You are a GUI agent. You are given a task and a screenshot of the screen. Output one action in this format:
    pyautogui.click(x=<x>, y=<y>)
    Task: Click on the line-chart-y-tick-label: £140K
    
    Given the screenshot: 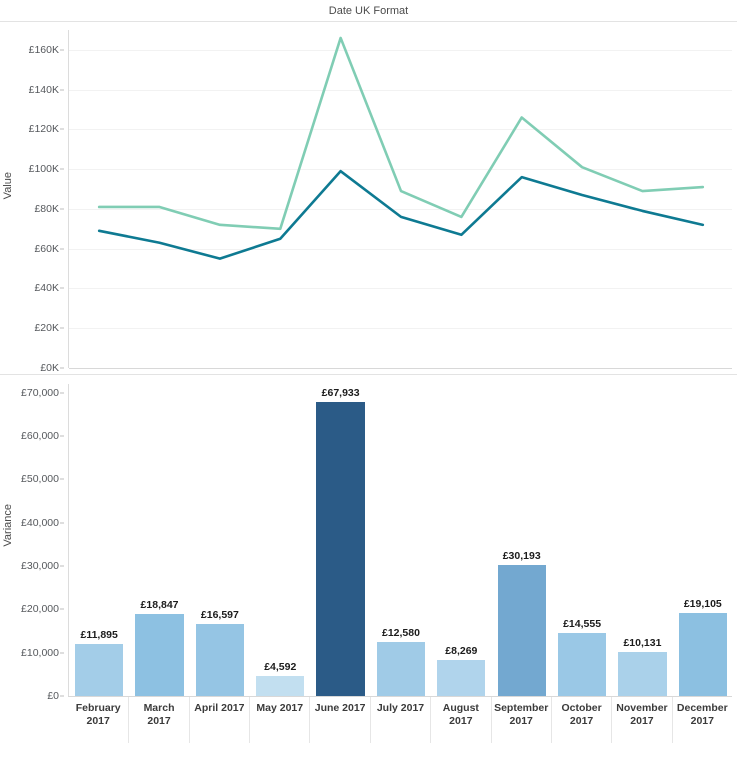 What is the action you would take?
    pyautogui.click(x=43, y=89)
    